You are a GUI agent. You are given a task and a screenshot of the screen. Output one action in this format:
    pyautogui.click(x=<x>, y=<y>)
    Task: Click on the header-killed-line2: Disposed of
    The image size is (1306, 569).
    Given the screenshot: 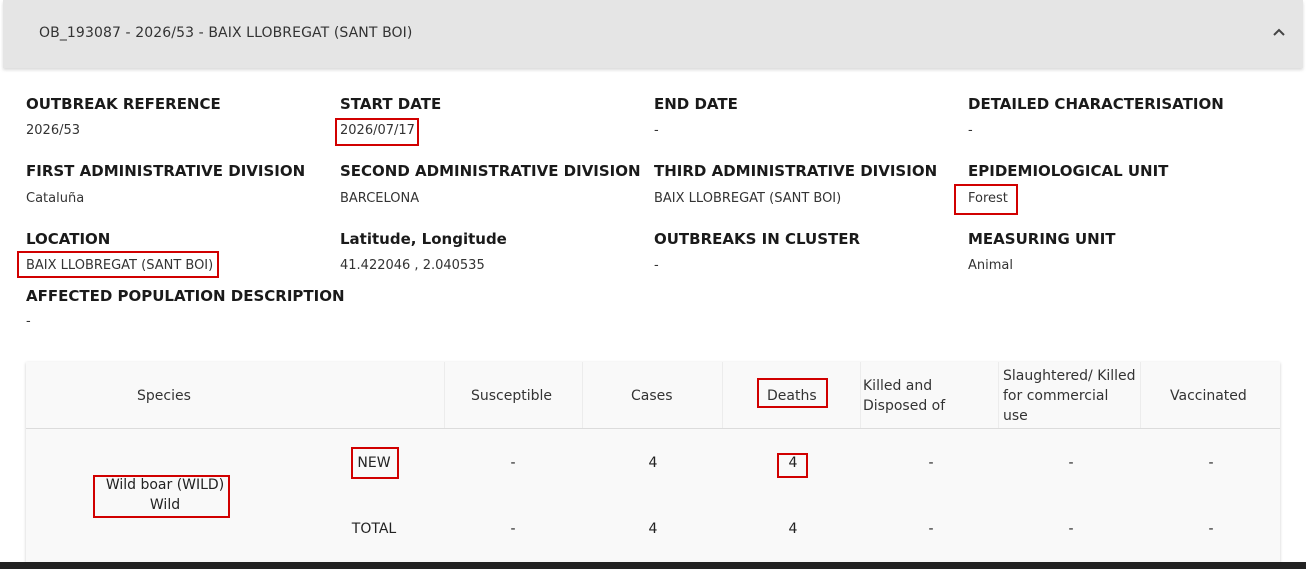 What is the action you would take?
    pyautogui.click(x=904, y=406)
    